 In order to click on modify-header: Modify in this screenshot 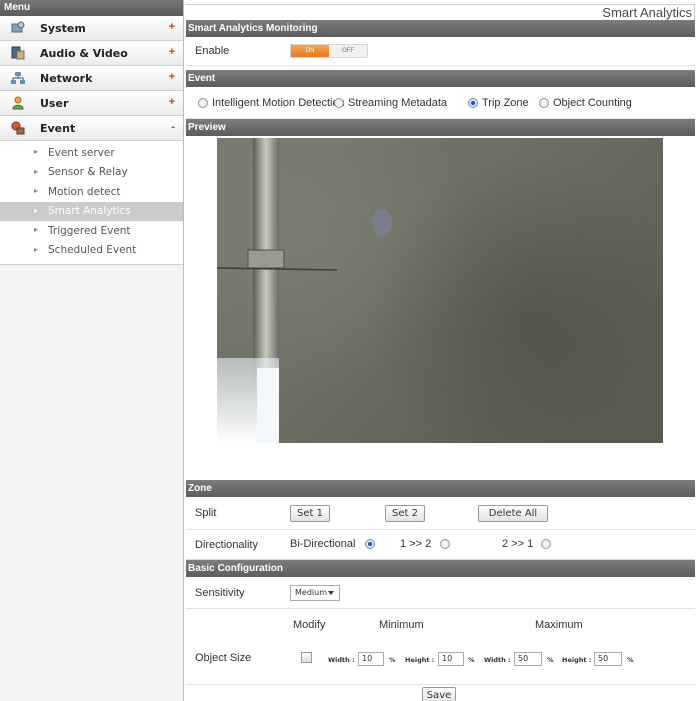, I will do `click(309, 625)`.